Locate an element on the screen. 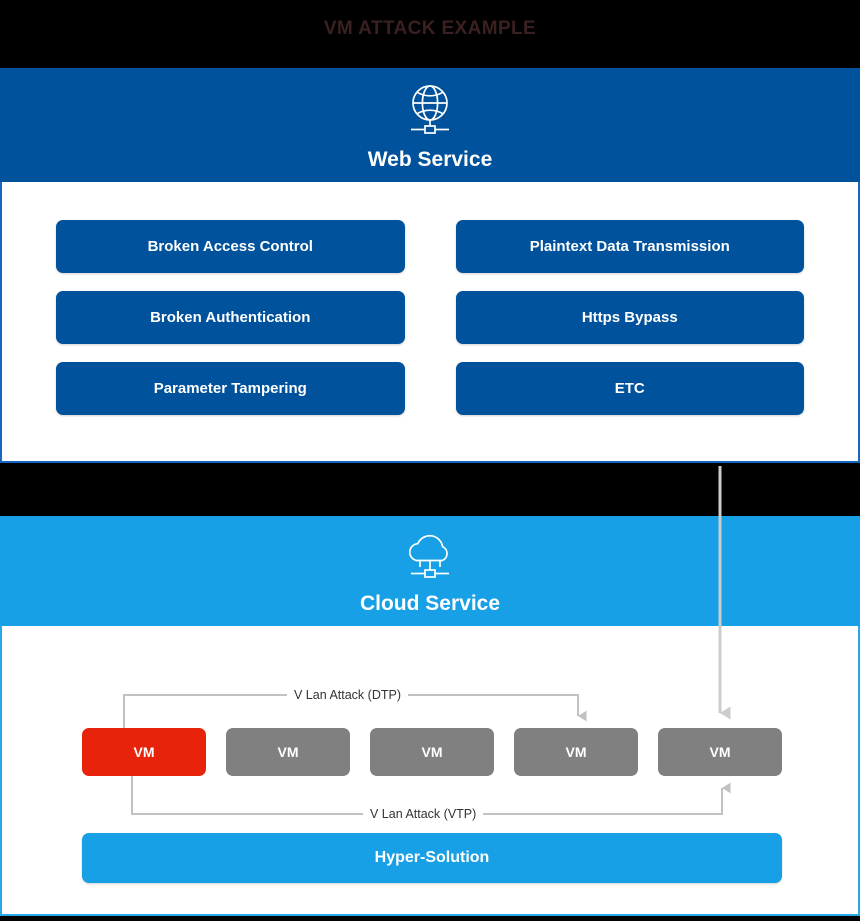 The width and height of the screenshot is (860, 921). web-service-label: Web Service is located at coordinates (430, 159).